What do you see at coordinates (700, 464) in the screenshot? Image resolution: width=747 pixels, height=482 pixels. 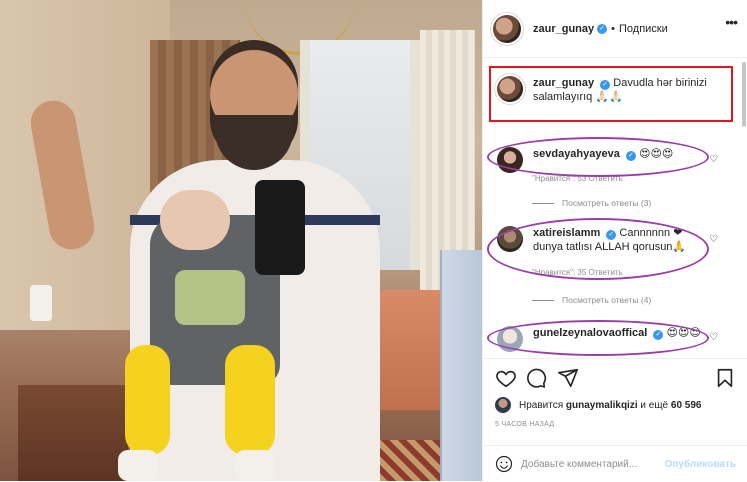 I see `publish-button: Опубликовать` at bounding box center [700, 464].